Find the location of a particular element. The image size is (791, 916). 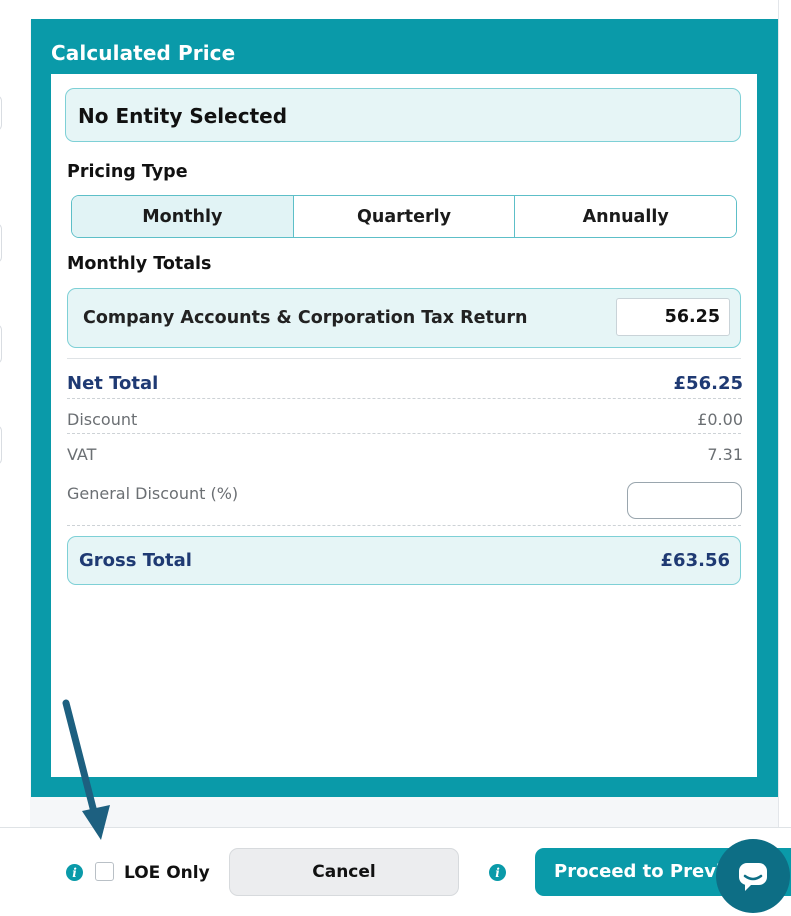

pricing-type-toggle: Monthly Quarterly Annually is located at coordinates (404, 216).